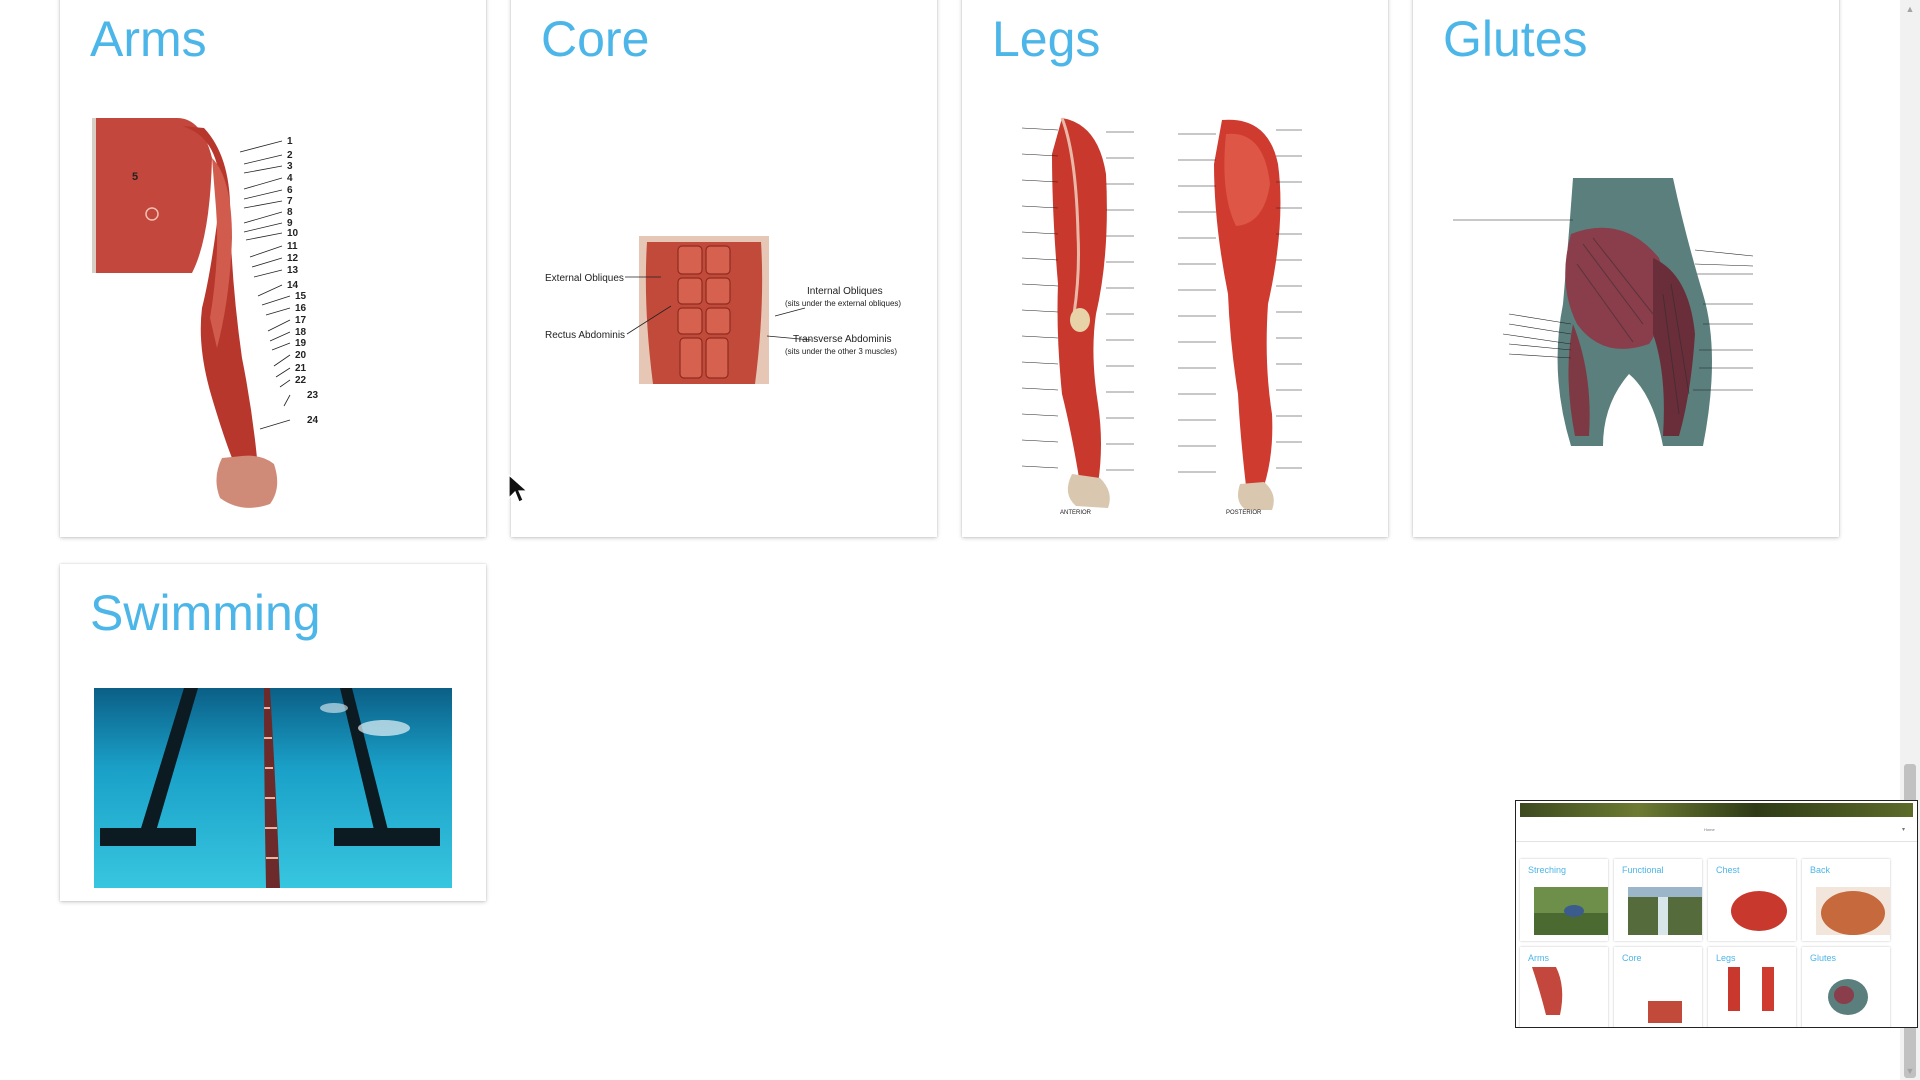 The width and height of the screenshot is (1920, 1080). What do you see at coordinates (1823, 958) in the screenshot?
I see `preview-card-title: Glutes` at bounding box center [1823, 958].